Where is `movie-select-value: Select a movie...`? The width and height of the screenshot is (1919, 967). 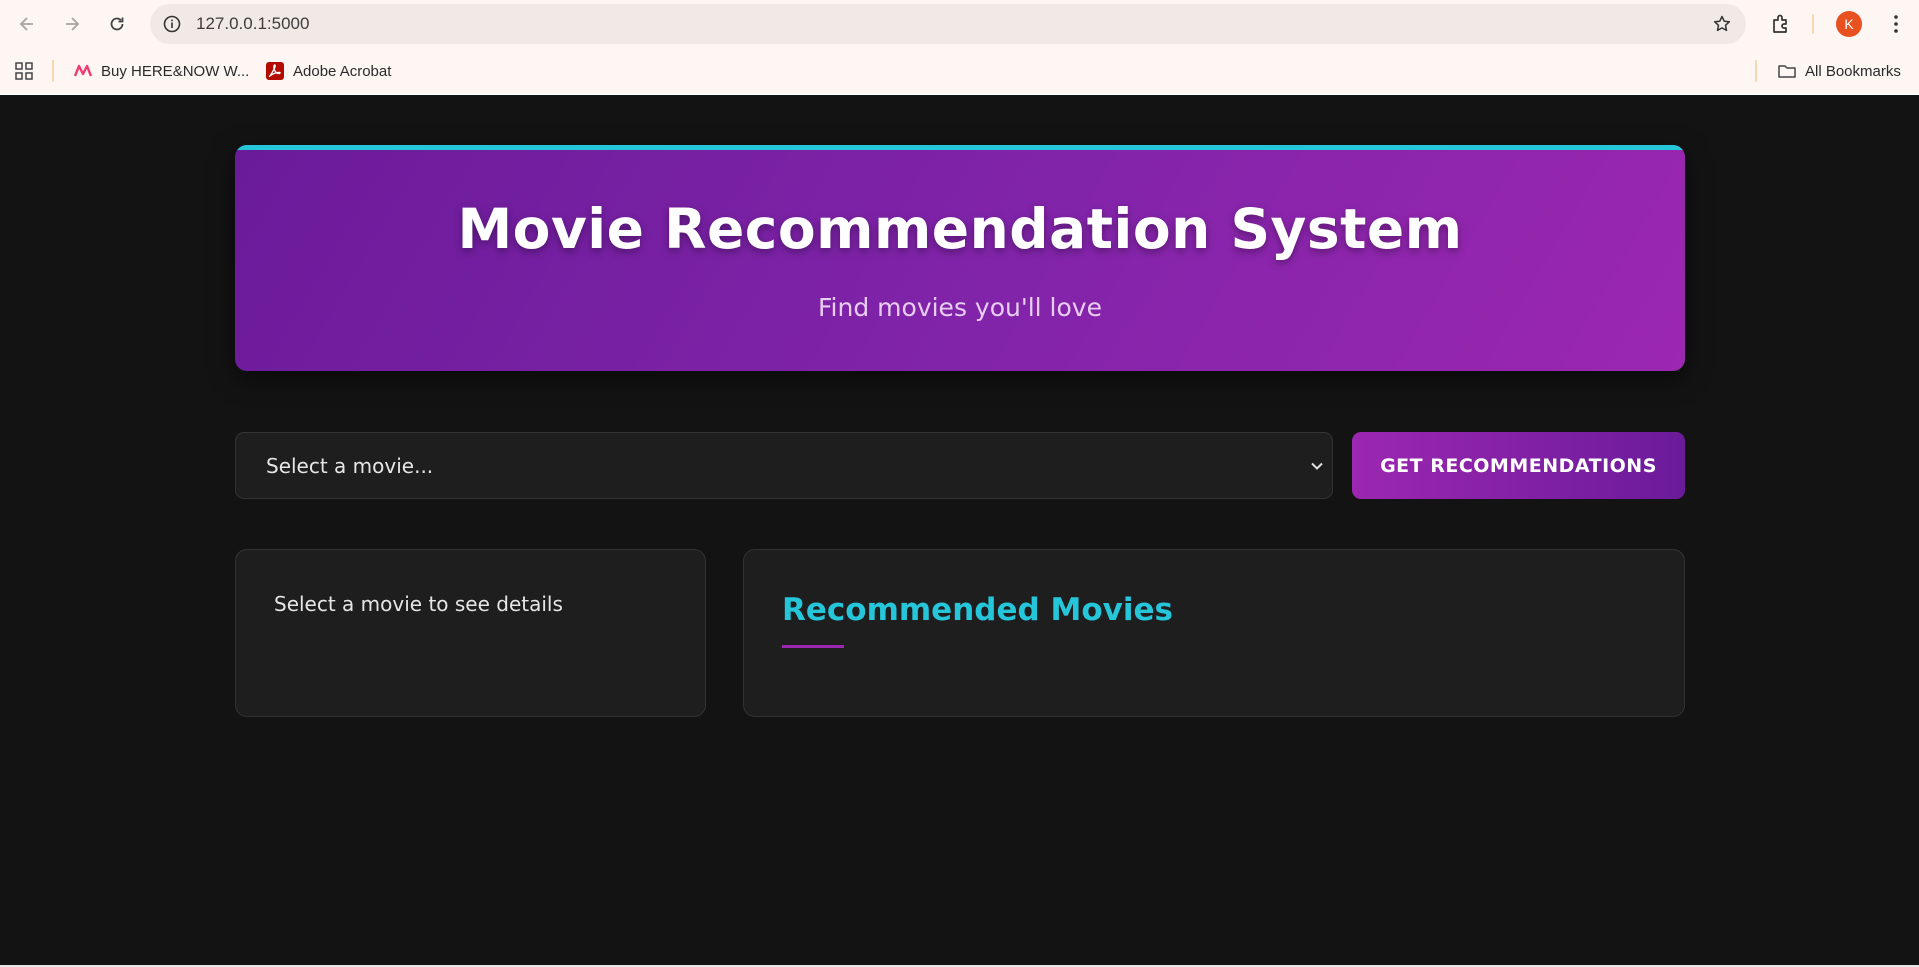 movie-select-value: Select a movie... is located at coordinates (350, 466).